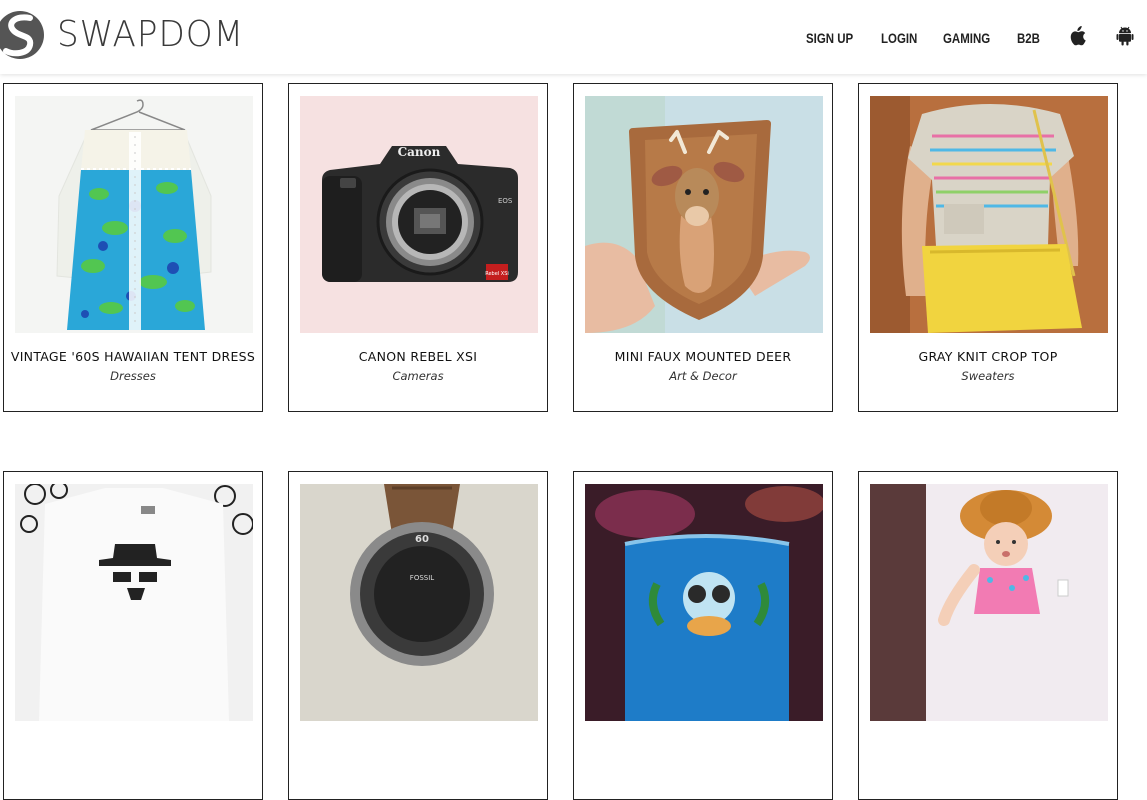  Describe the element at coordinates (497, 274) in the screenshot. I see `camera-red-badge: Rebel XSi` at that location.